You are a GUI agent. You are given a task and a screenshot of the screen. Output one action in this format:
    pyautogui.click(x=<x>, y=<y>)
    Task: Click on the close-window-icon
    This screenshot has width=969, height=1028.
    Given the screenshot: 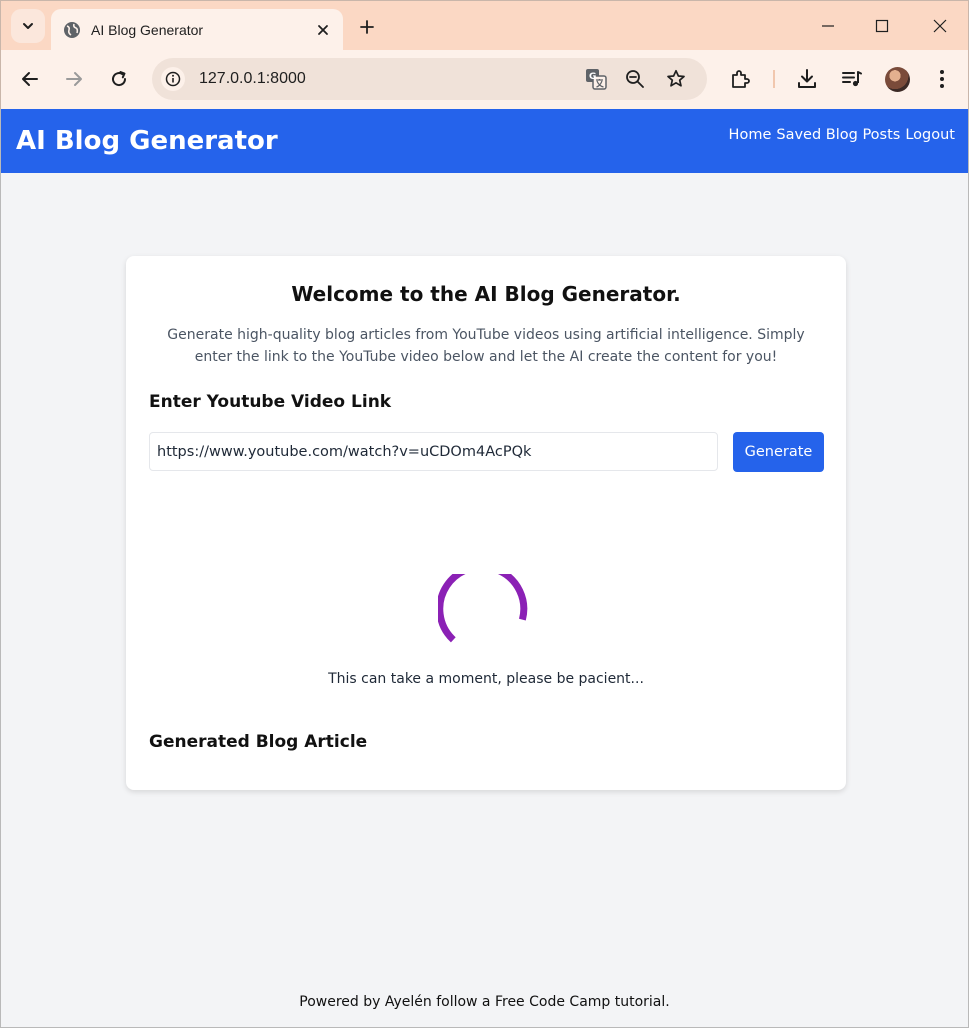 What is the action you would take?
    pyautogui.click(x=940, y=26)
    